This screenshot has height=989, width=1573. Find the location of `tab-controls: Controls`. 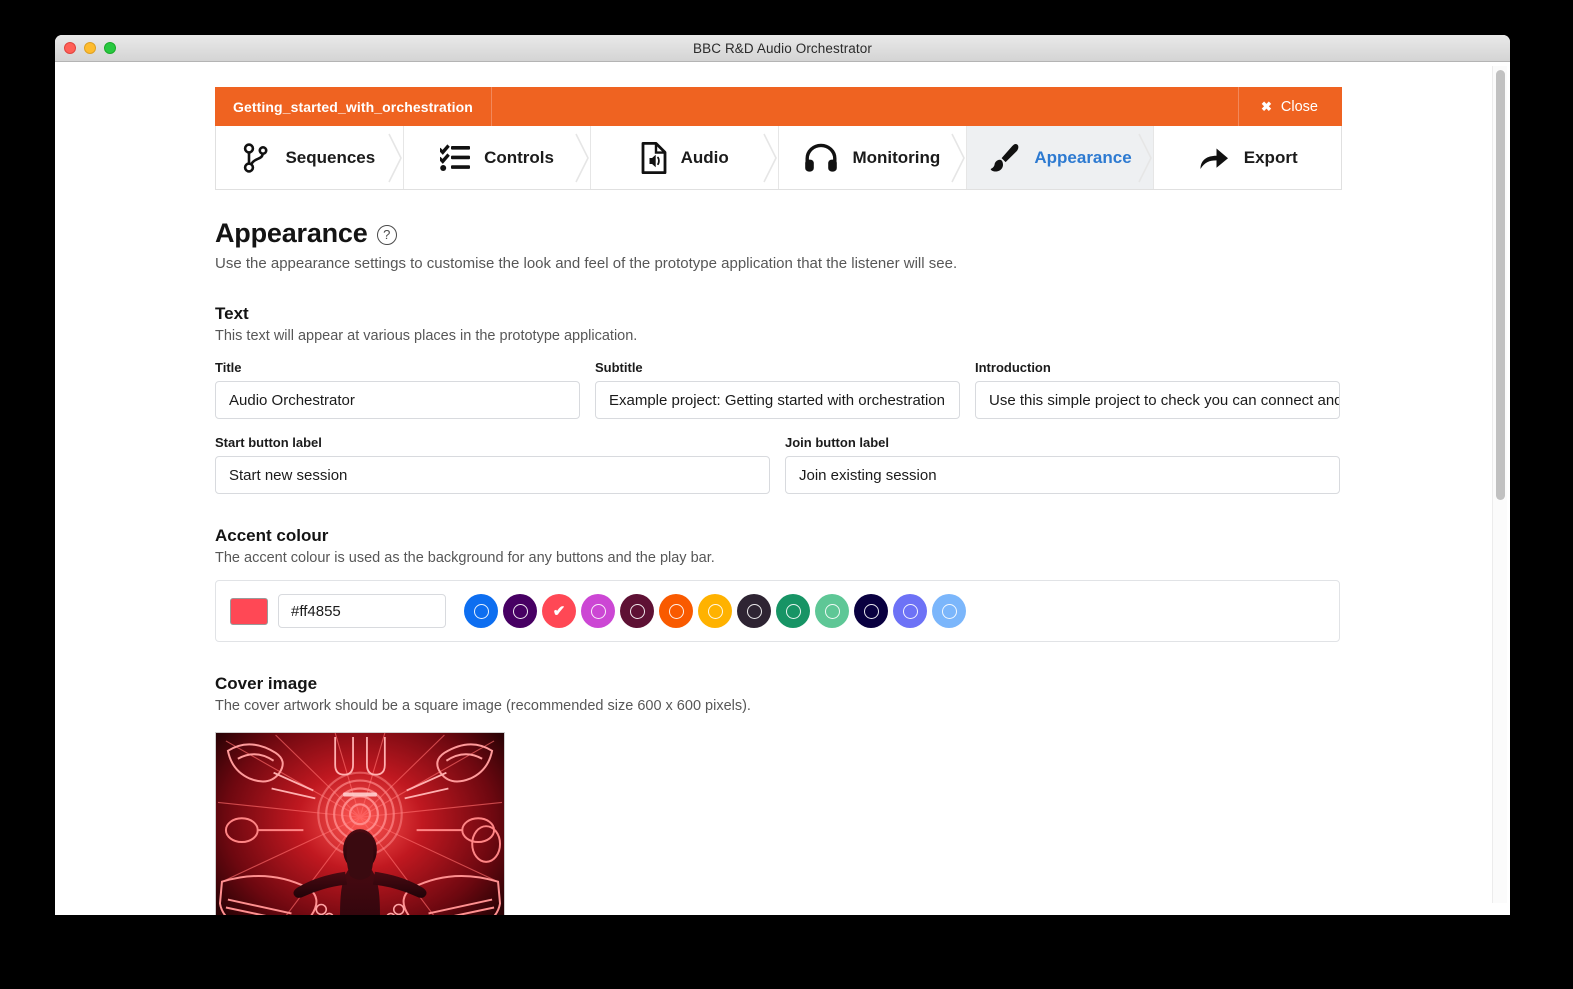

tab-controls: Controls is located at coordinates (497, 157).